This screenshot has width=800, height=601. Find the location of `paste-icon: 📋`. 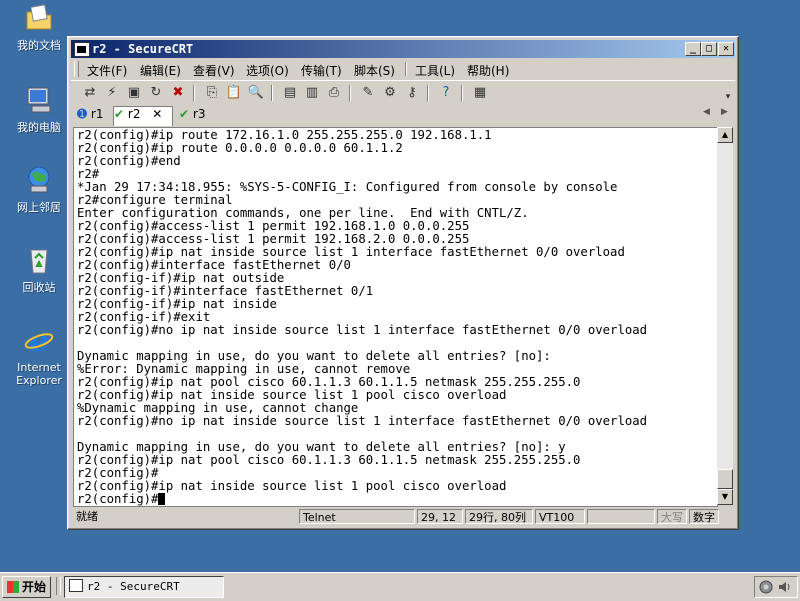

paste-icon: 📋 is located at coordinates (234, 92).